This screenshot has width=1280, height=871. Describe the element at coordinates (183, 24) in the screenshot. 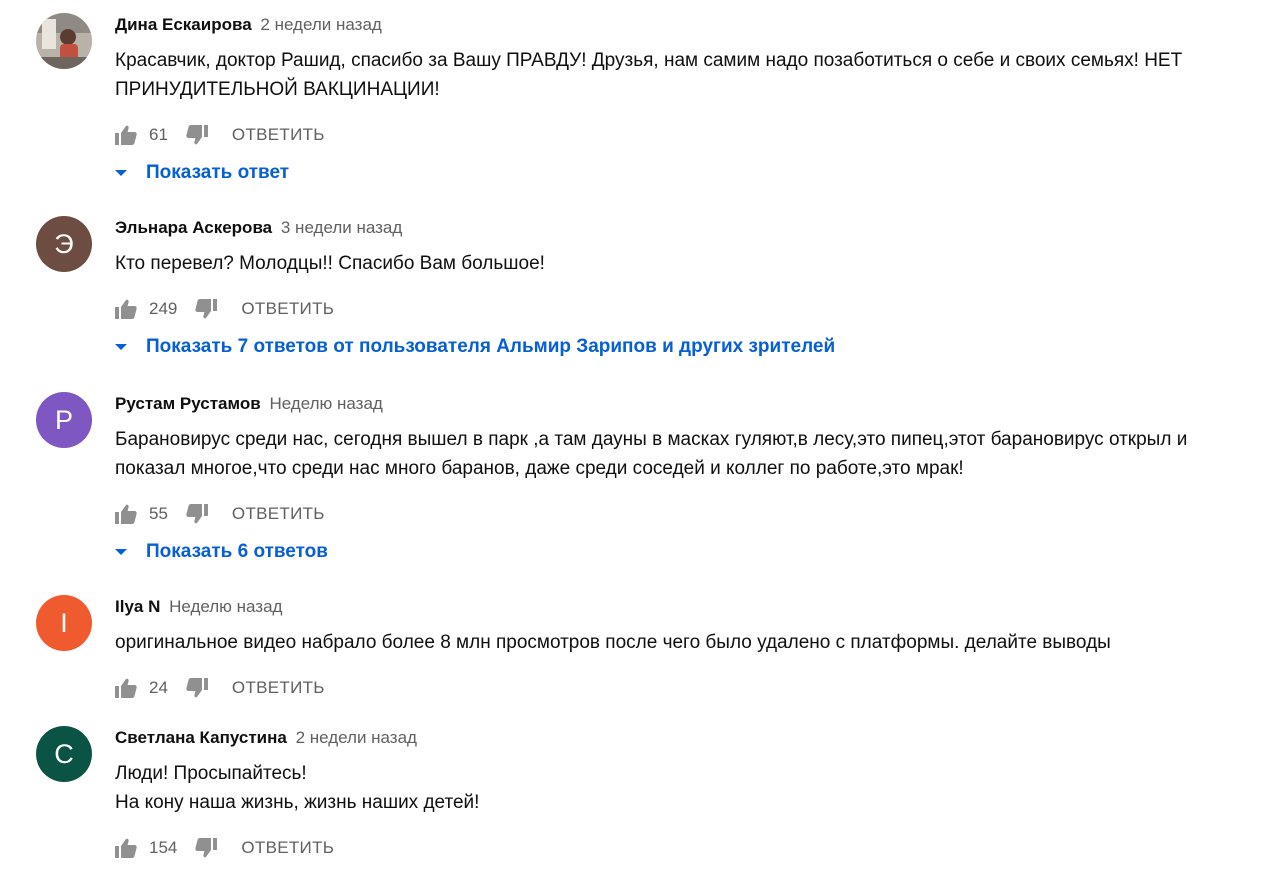

I see `comment-author: Дина Ескаирова` at that location.